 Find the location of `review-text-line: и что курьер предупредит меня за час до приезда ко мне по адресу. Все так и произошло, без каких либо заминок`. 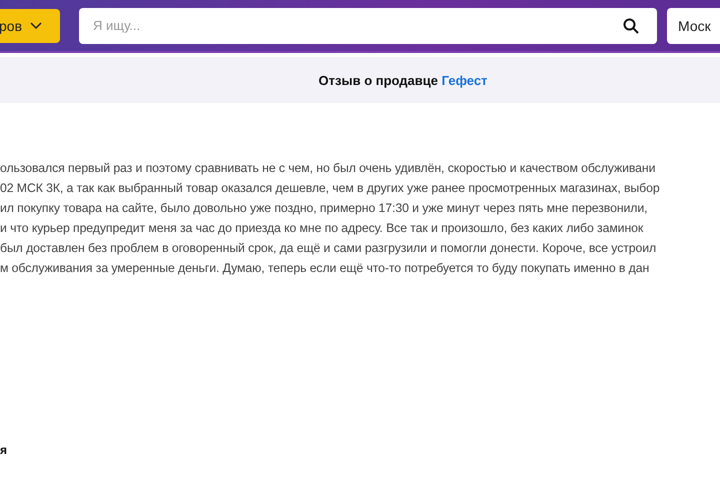

review-text-line: и что курьер предупредит меня за час до приезда ко мне по адресу. Все так и произошло, без каких либо заминок is located at coordinates (322, 228).